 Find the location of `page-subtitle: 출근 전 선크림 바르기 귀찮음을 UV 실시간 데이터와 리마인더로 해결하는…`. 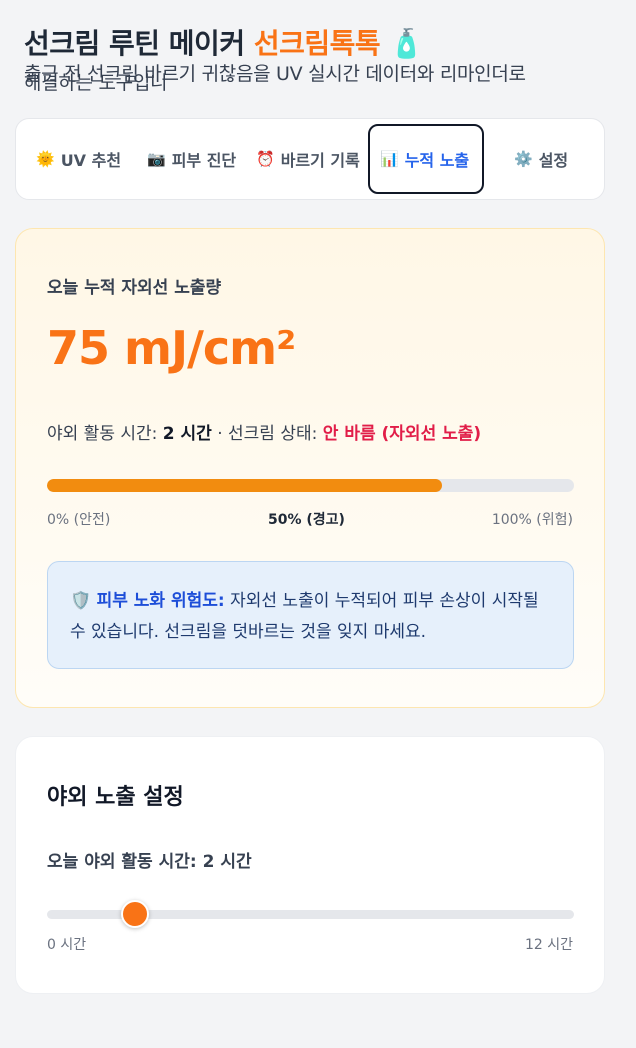

page-subtitle: 출근 전 선크림 바르기 귀찮음을 UV 실시간 데이터와 리마인더로 해결하는… is located at coordinates (319, 78).